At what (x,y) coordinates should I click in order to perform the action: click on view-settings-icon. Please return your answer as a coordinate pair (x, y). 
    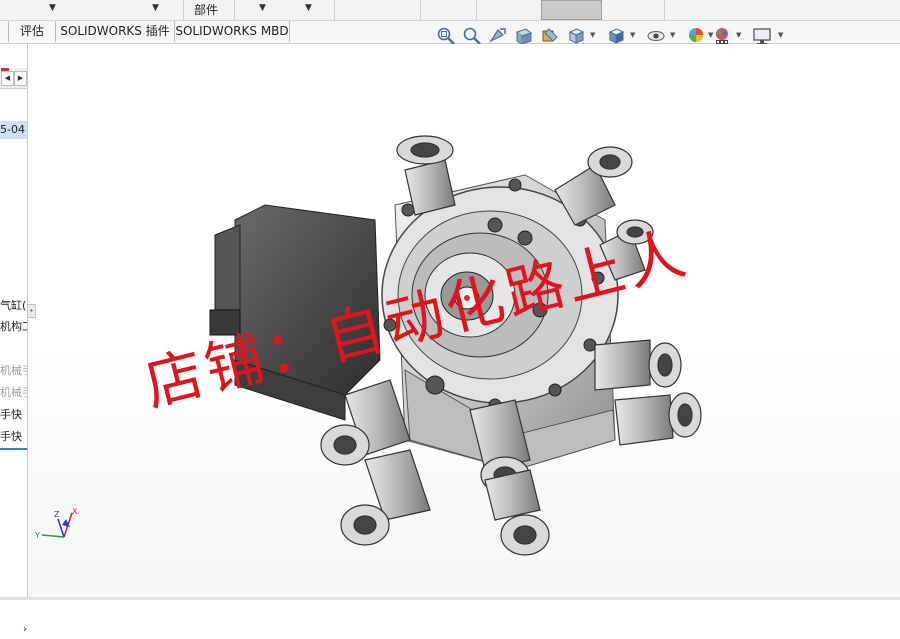
    Looking at the image, I should click on (762, 36).